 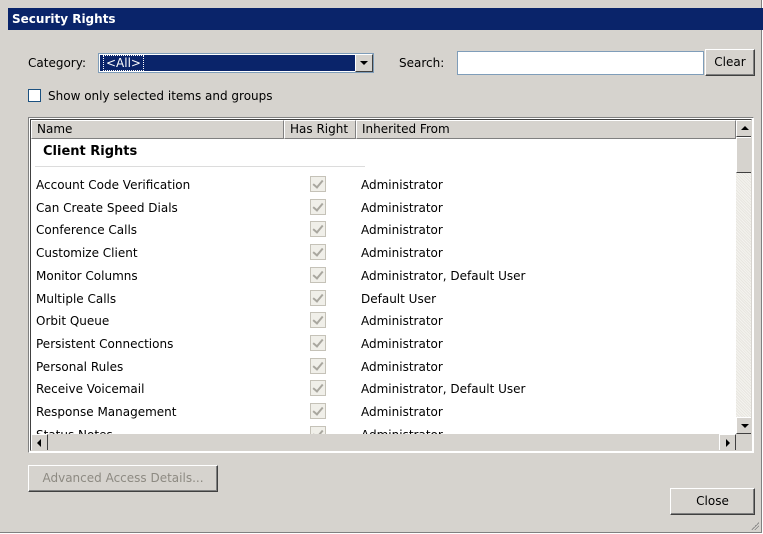 I want to click on table-row: Multiple Calls Default User, so click(x=381, y=299).